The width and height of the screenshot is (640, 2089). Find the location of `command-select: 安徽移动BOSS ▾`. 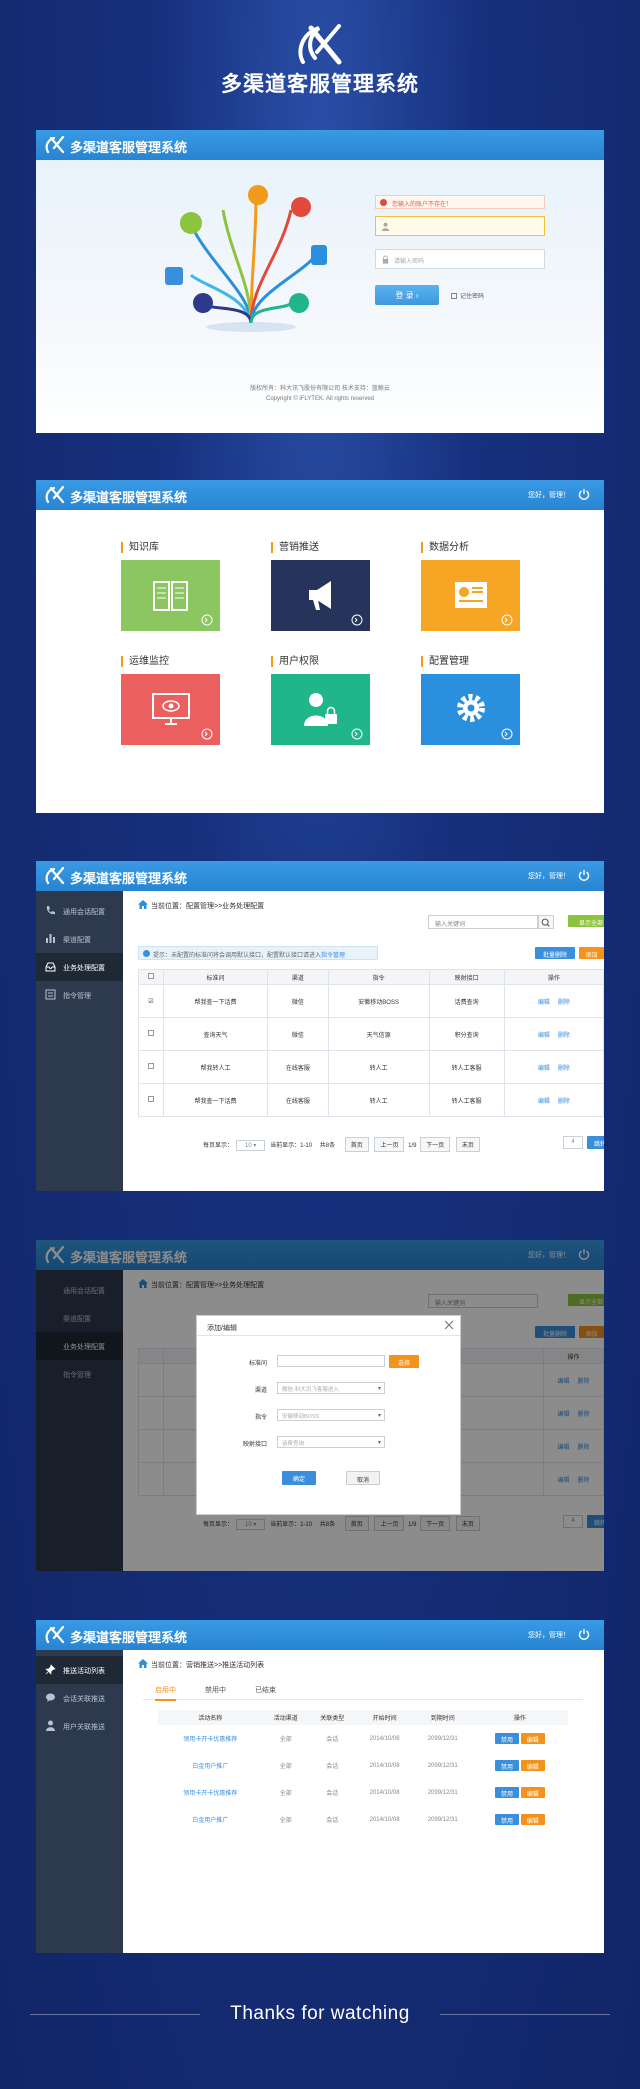

command-select: 安徽移动BOSS ▾ is located at coordinates (331, 1415).